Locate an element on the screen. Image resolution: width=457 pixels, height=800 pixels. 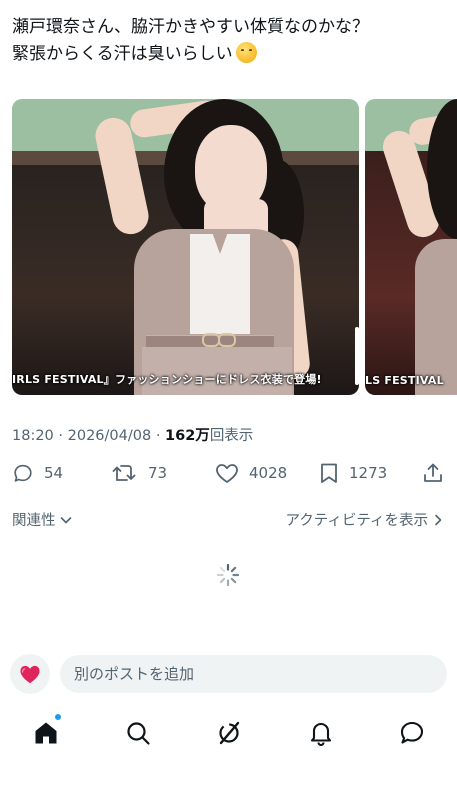
reply-sort-bar: 関連性 アクティビティを表示 is located at coordinates (228, 520).